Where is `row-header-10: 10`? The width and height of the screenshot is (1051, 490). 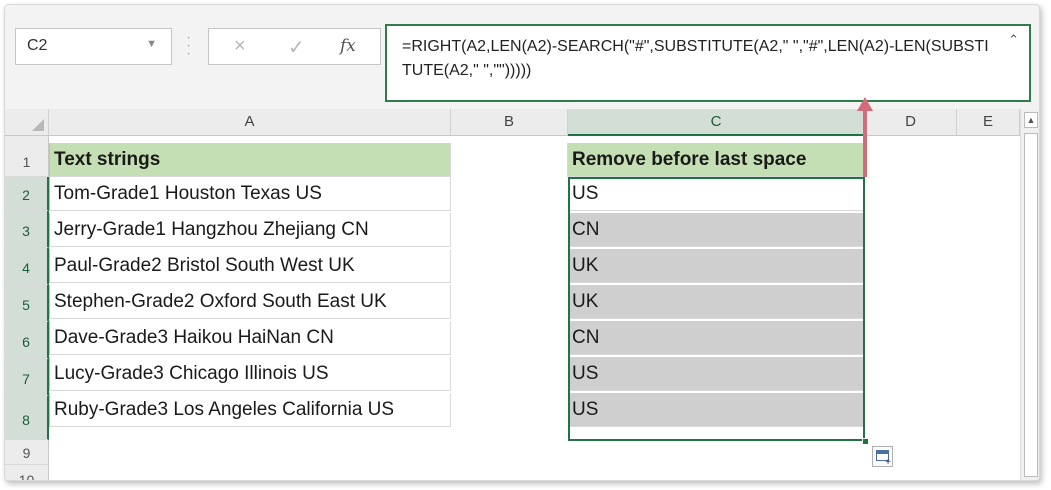
row-header-10: 10 is located at coordinates (27, 472).